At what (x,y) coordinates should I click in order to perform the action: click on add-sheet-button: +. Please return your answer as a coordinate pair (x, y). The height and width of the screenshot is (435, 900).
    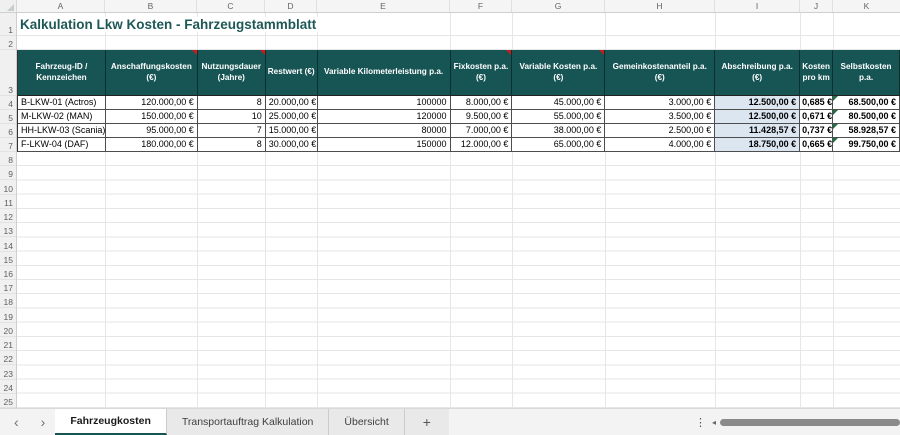
    Looking at the image, I should click on (427, 422).